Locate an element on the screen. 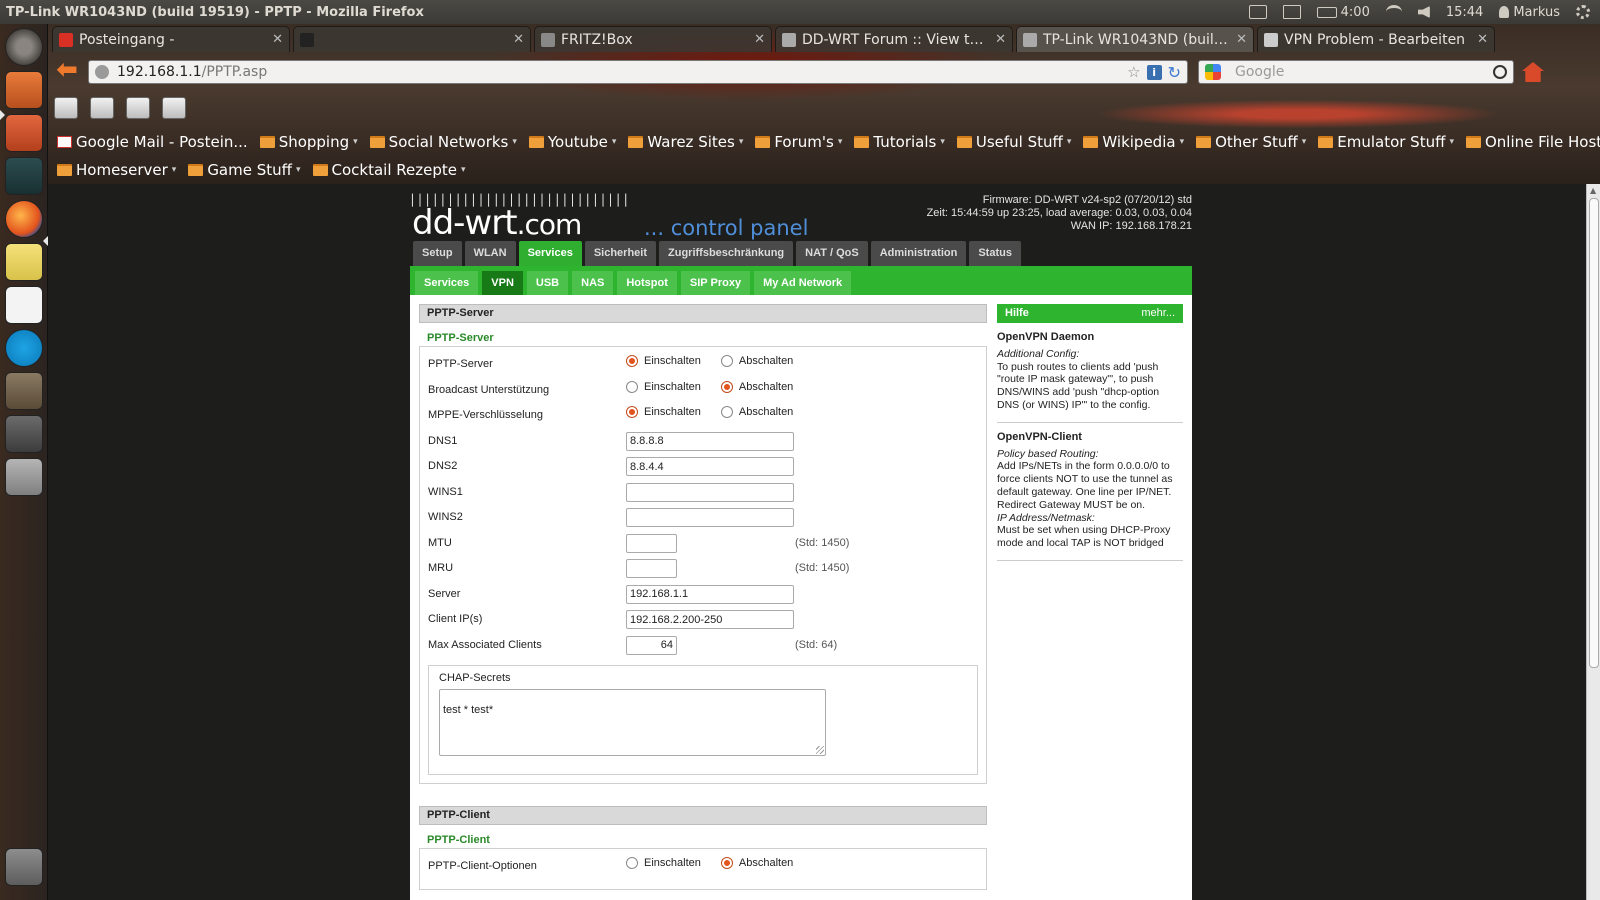 The width and height of the screenshot is (1600, 900). dns1-input is located at coordinates (710, 441).